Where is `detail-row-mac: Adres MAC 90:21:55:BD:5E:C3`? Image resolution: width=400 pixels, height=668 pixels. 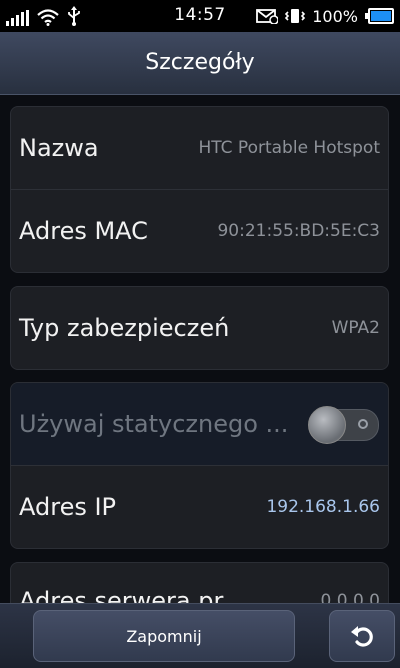
detail-row-mac: Adres MAC 90:21:55:BD:5E:C3 is located at coordinates (199, 231).